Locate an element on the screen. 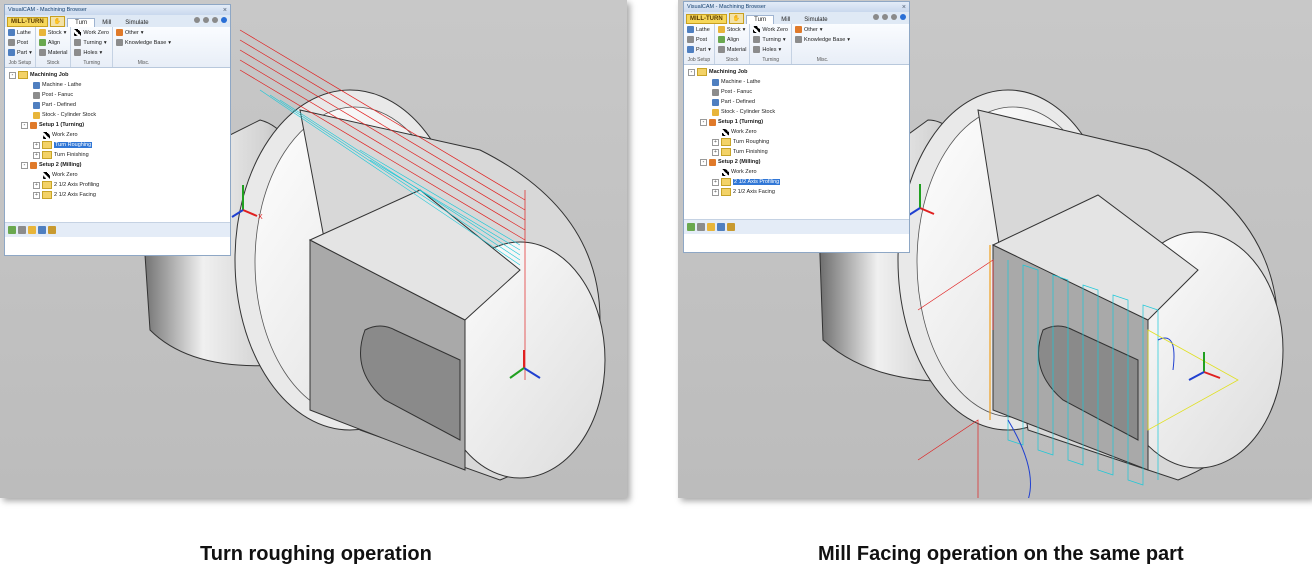 This screenshot has height=569, width=1312. stock-icon is located at coordinates (721, 29).